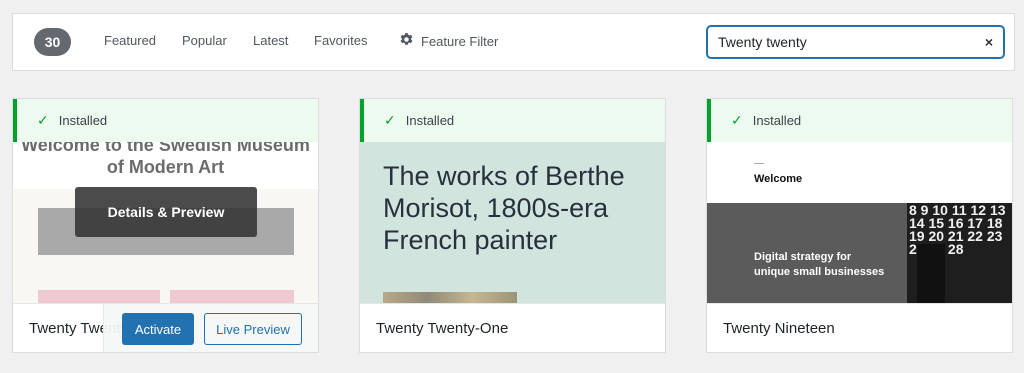 The height and width of the screenshot is (373, 1024). What do you see at coordinates (406, 41) in the screenshot?
I see `gear-icon` at bounding box center [406, 41].